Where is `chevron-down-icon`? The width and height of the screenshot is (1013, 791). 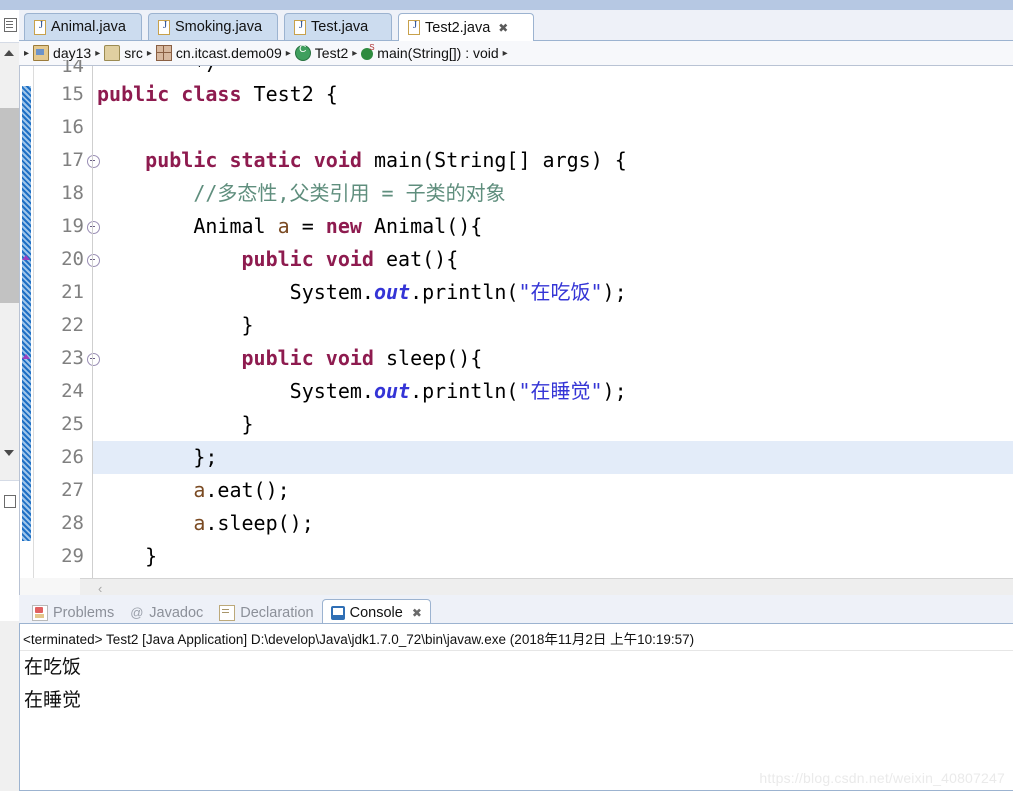 chevron-down-icon is located at coordinates (9, 453).